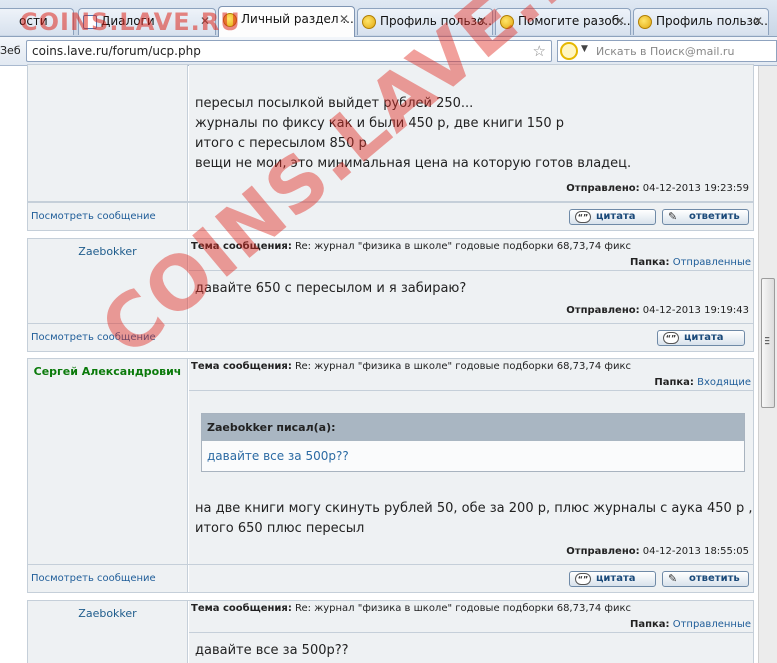 This screenshot has height=663, width=777. I want to click on tab-user-profile-2: Профиль пользо... ✕, so click(701, 21).